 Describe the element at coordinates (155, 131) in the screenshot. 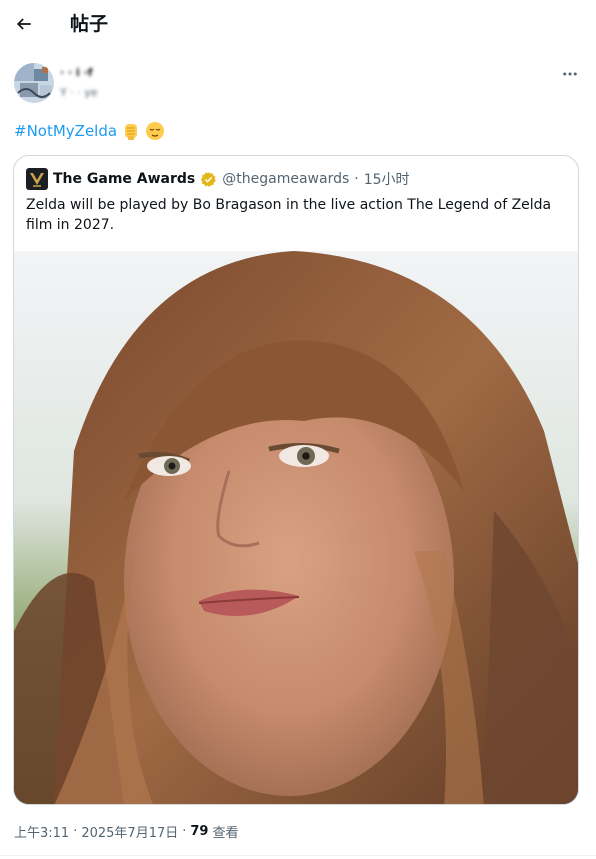

I see `relieved-face-emoji` at that location.